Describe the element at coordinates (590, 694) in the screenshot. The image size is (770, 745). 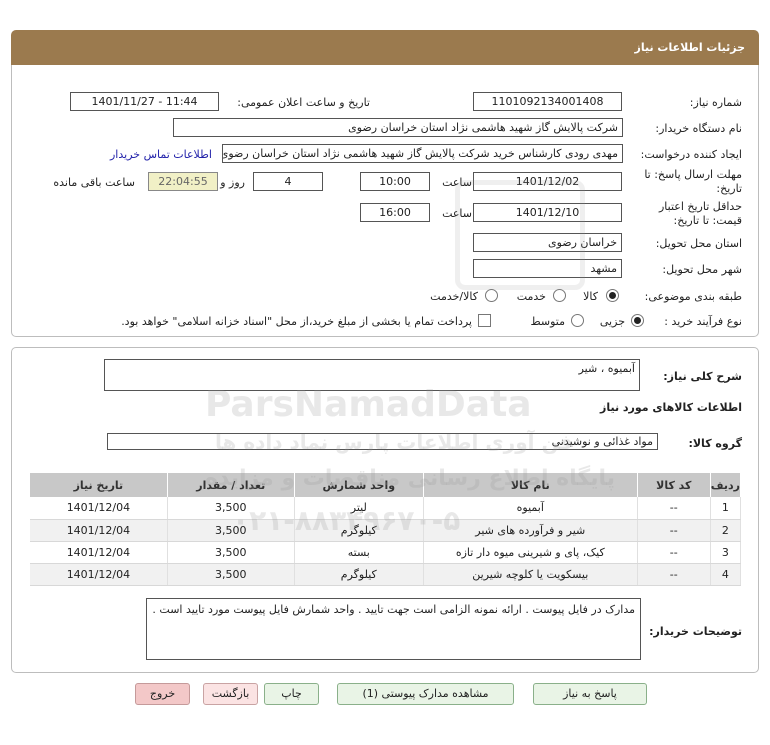
I see `reply-button: پاسخ به نیاز` at that location.